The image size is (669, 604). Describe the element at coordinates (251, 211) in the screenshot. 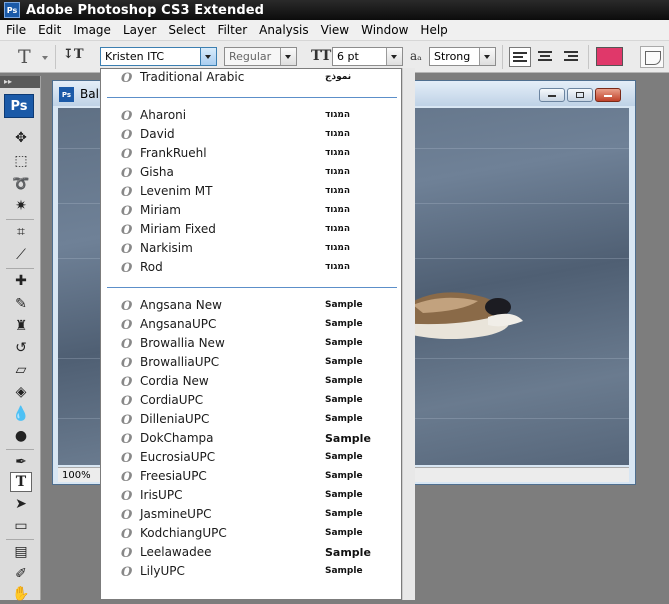

I see `font-list-item: O Miriam המגוד` at that location.